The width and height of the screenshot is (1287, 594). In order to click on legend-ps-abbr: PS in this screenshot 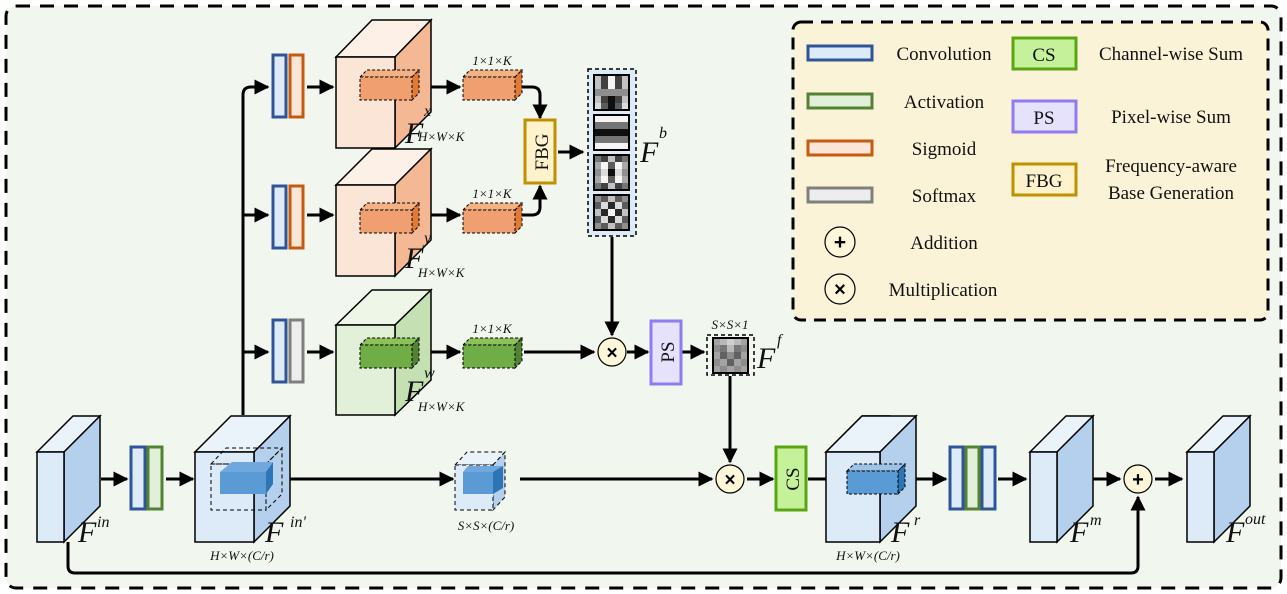, I will do `click(1043, 118)`.